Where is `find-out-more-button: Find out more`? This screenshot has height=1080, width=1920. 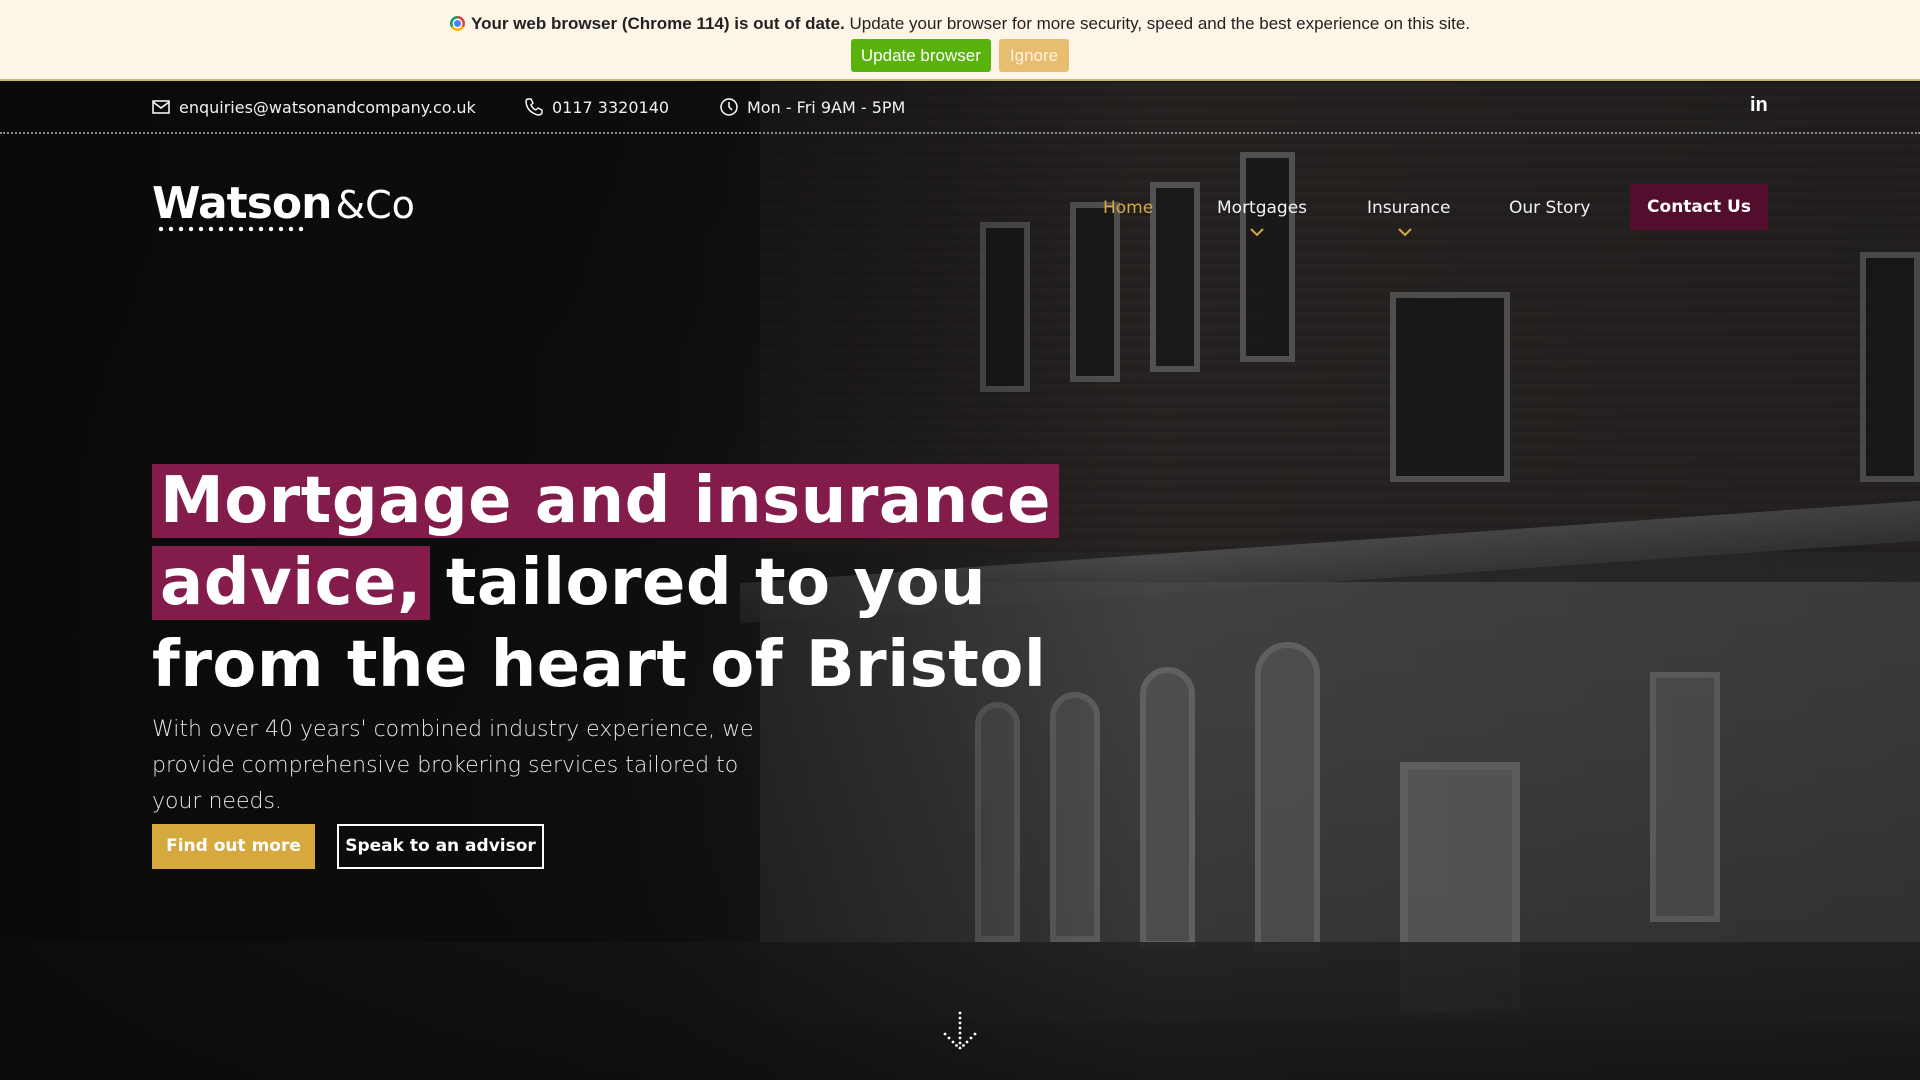
find-out-more-button: Find out more is located at coordinates (233, 846).